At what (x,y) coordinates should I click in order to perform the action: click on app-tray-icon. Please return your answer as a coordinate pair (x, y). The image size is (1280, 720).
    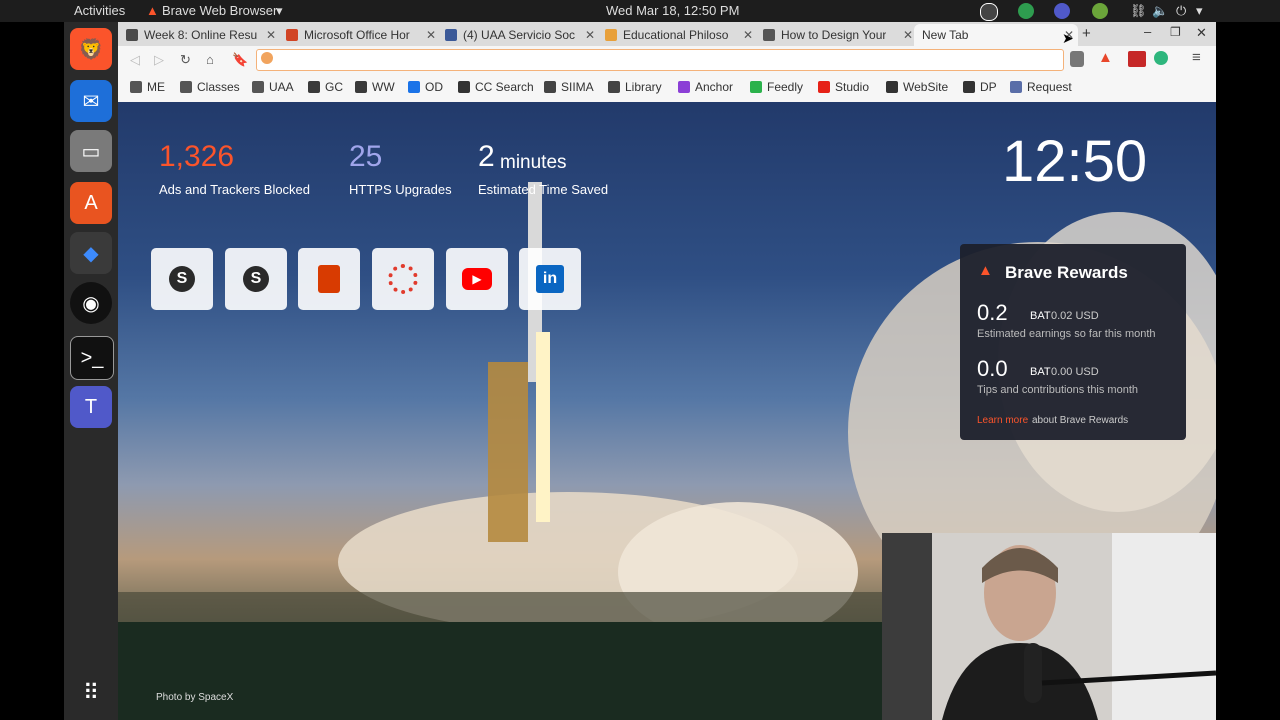
    Looking at the image, I should click on (1100, 11).